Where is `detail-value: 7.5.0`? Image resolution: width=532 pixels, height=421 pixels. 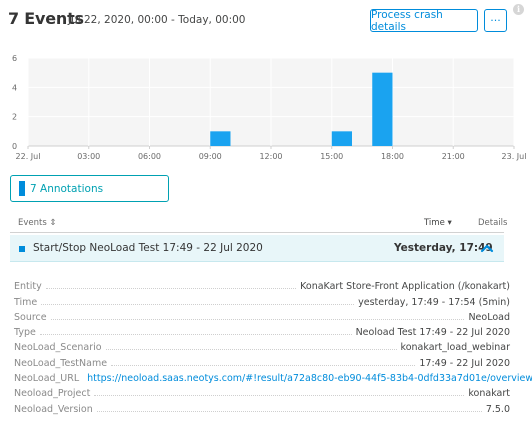
detail-value: 7.5.0 is located at coordinates (495, 409).